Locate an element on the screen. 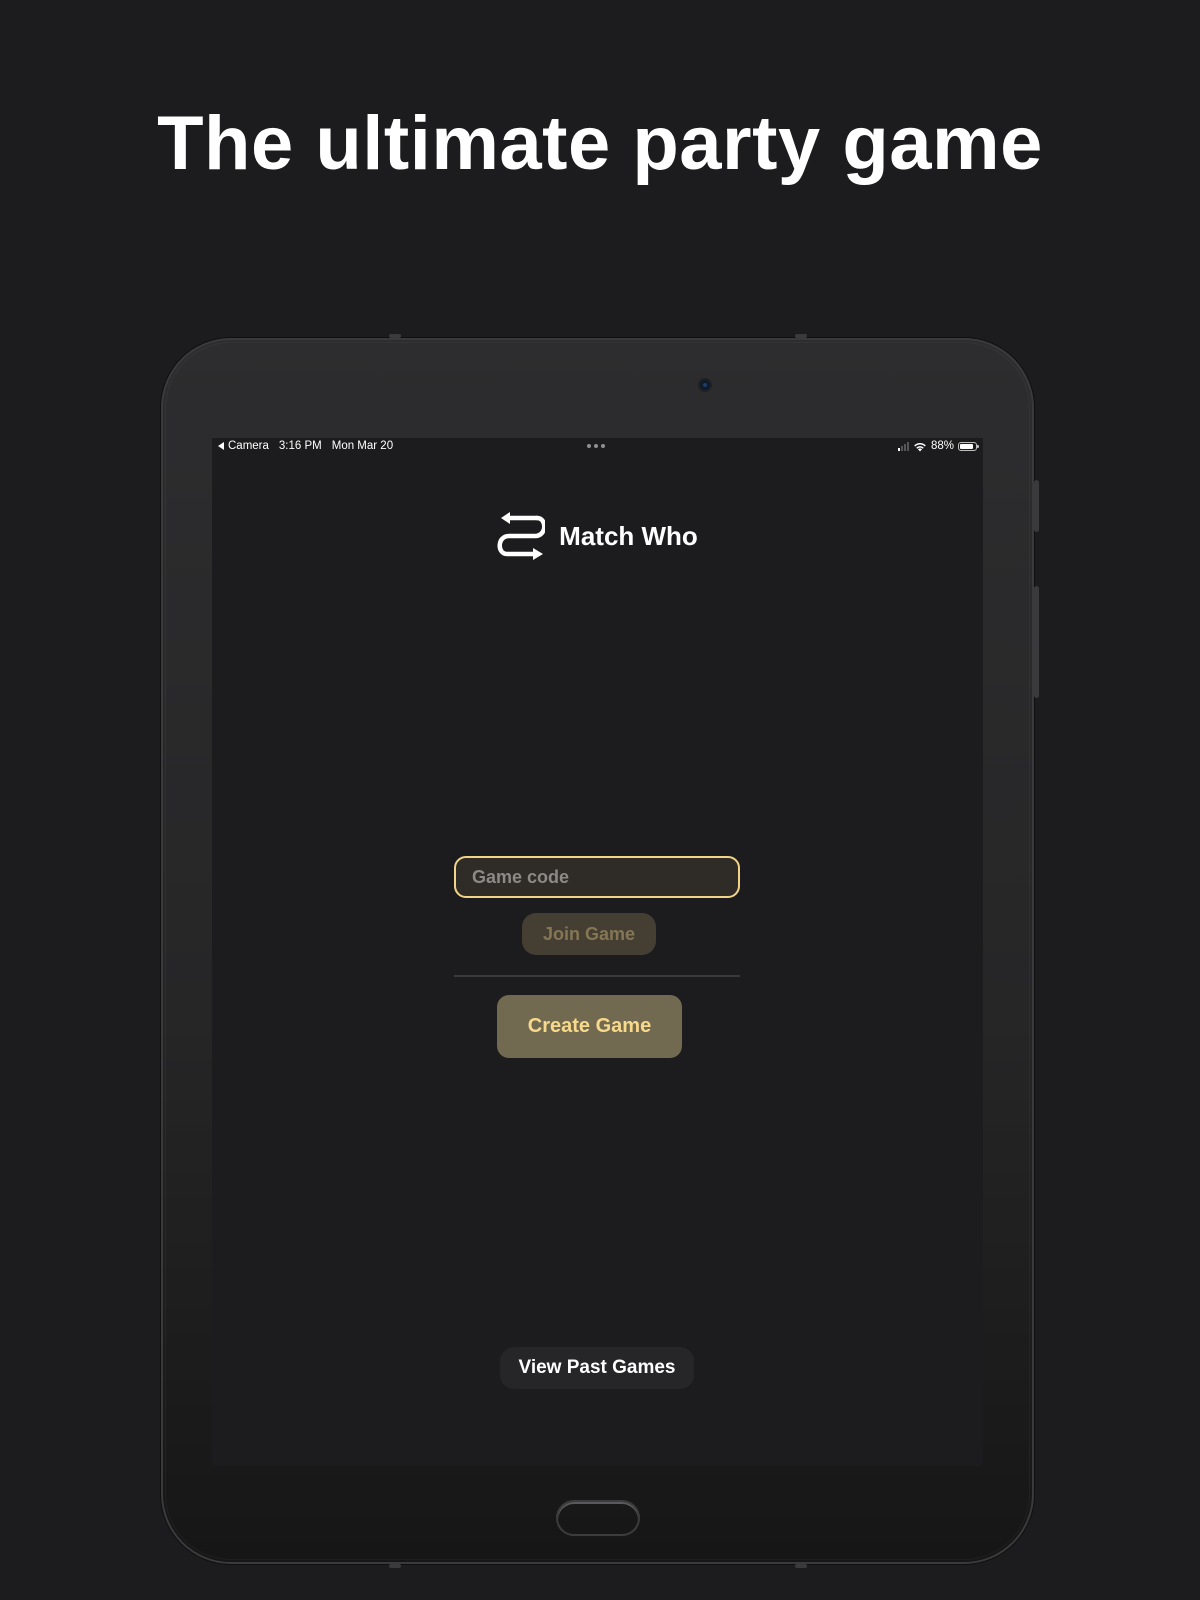 This screenshot has height=1600, width=1200. top-button-right is located at coordinates (801, 336).